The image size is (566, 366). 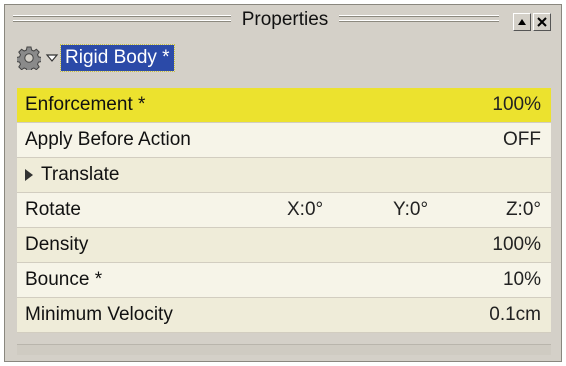 What do you see at coordinates (29, 175) in the screenshot?
I see `expand-arrow-icon` at bounding box center [29, 175].